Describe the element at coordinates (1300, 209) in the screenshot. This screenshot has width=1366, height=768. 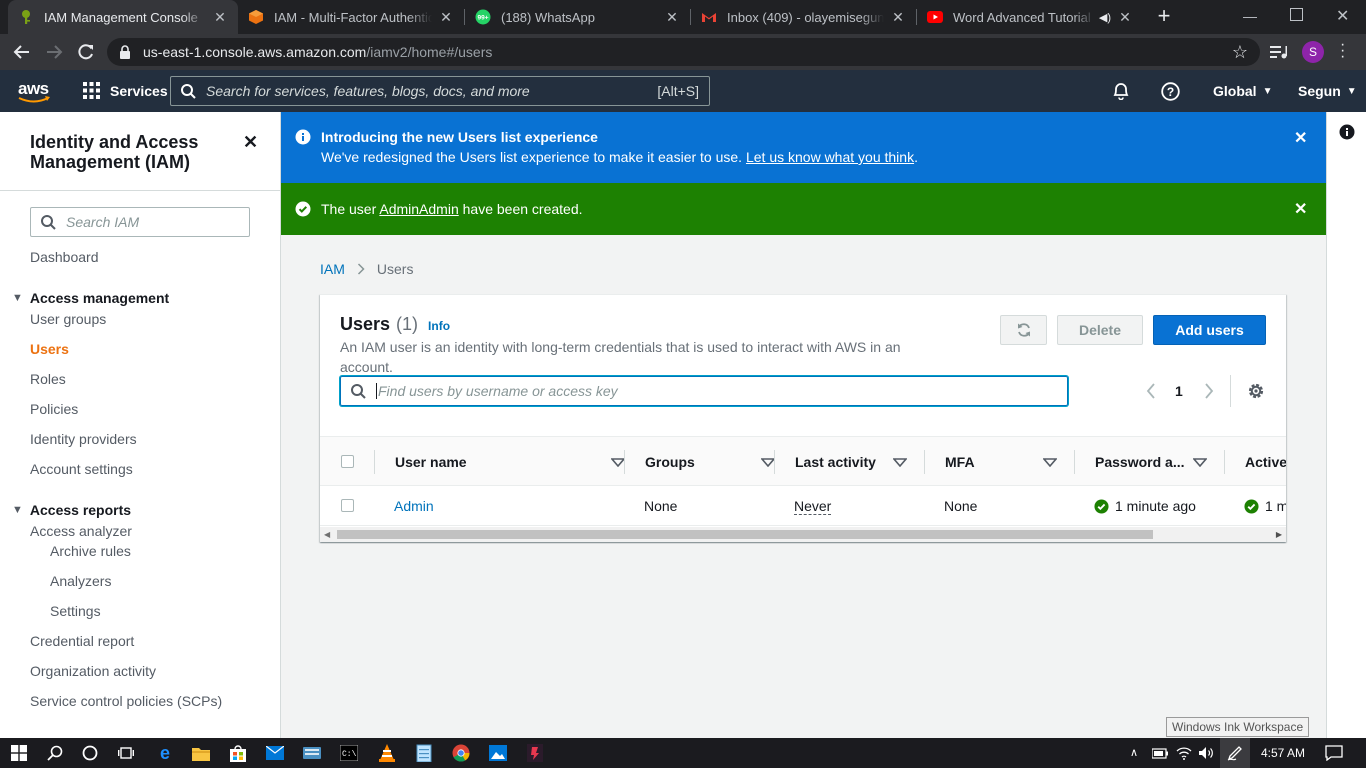
I see `dismiss-success-icon: ✕` at that location.